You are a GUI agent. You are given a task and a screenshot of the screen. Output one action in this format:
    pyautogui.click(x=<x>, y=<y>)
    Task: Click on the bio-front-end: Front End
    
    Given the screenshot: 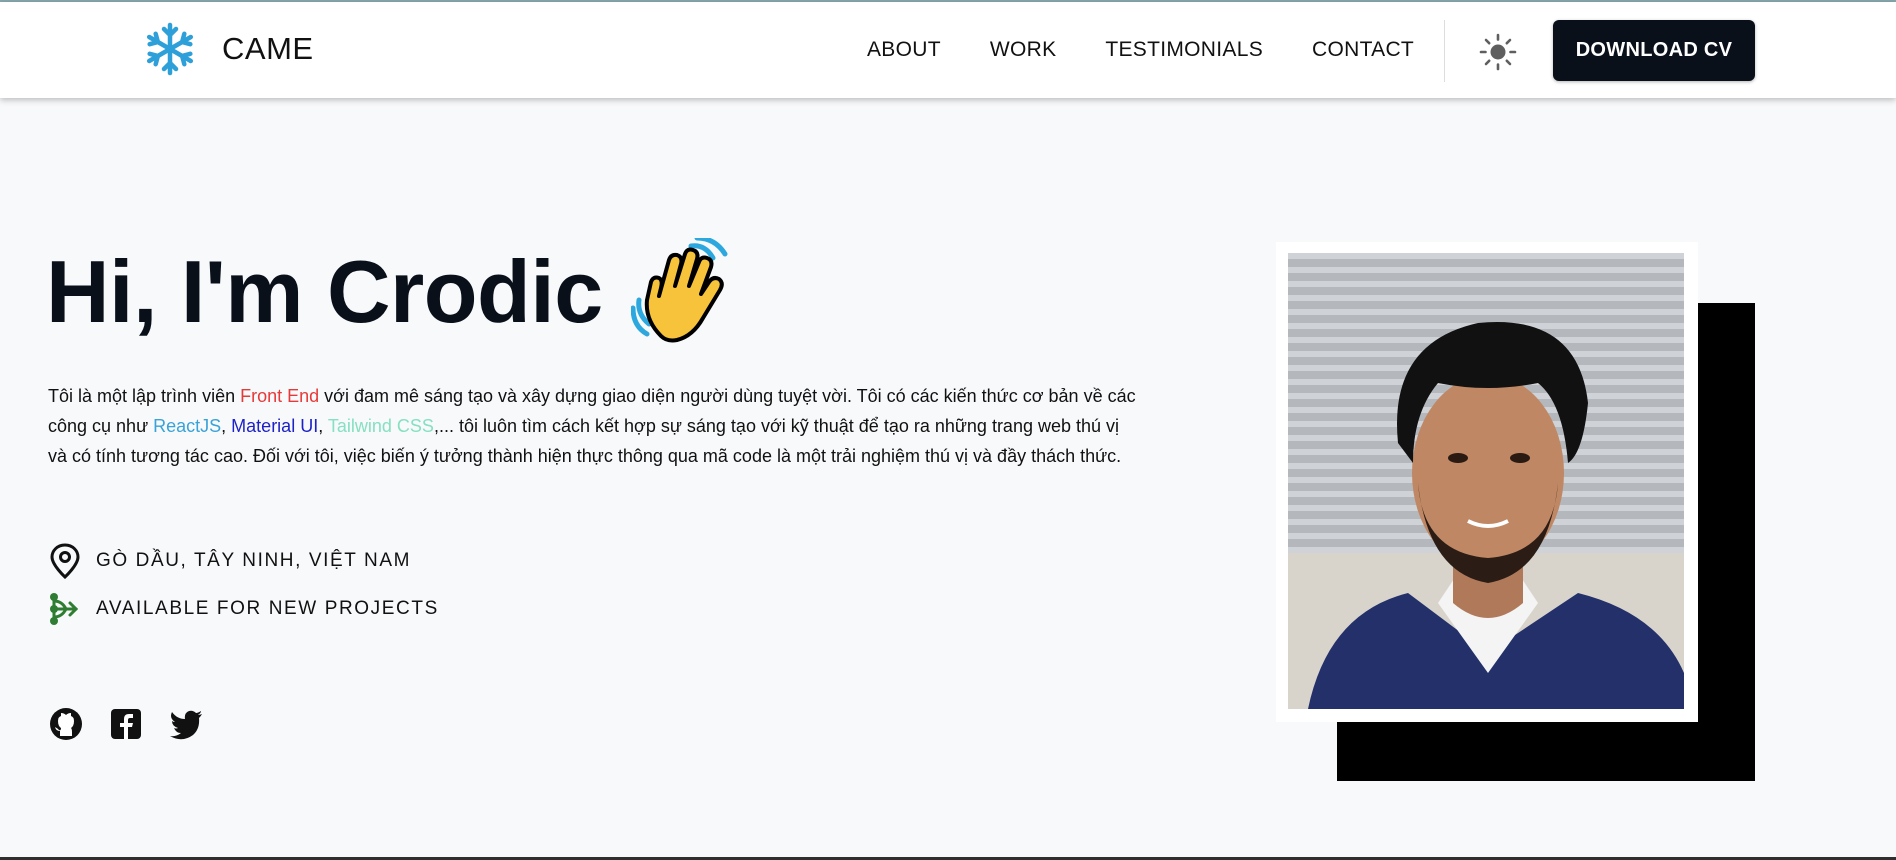 What is the action you would take?
    pyautogui.click(x=280, y=396)
    